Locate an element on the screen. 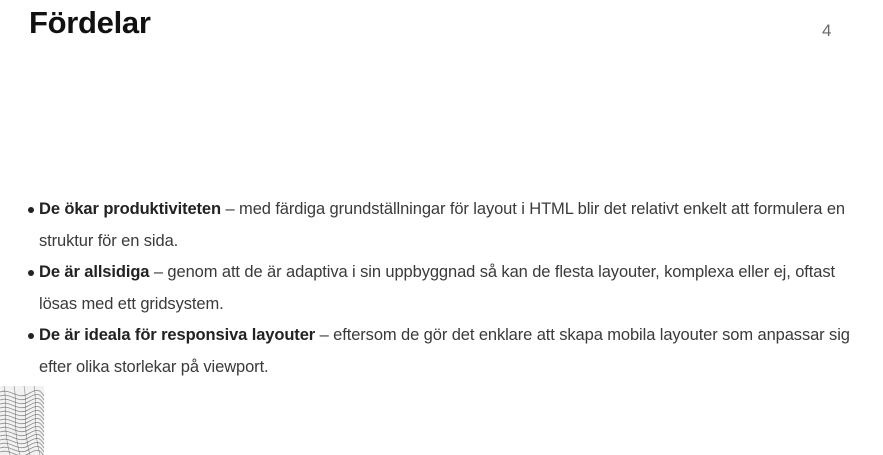 This screenshot has width=883, height=455. wave-pattern-decoration is located at coordinates (22, 420).